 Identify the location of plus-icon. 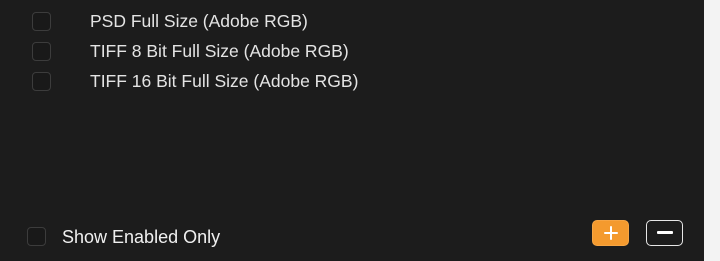
(610, 233).